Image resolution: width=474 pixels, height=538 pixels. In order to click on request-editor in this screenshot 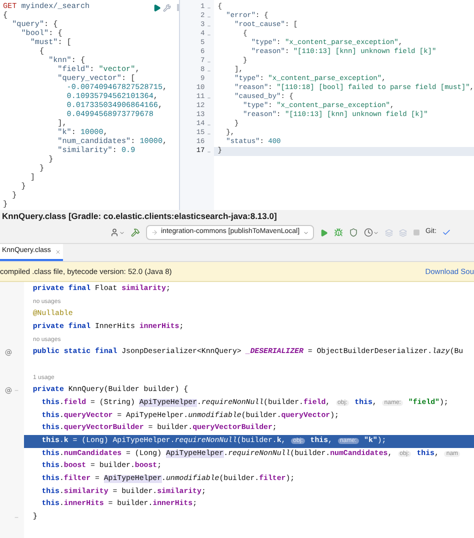, I will do `click(90, 105)`.